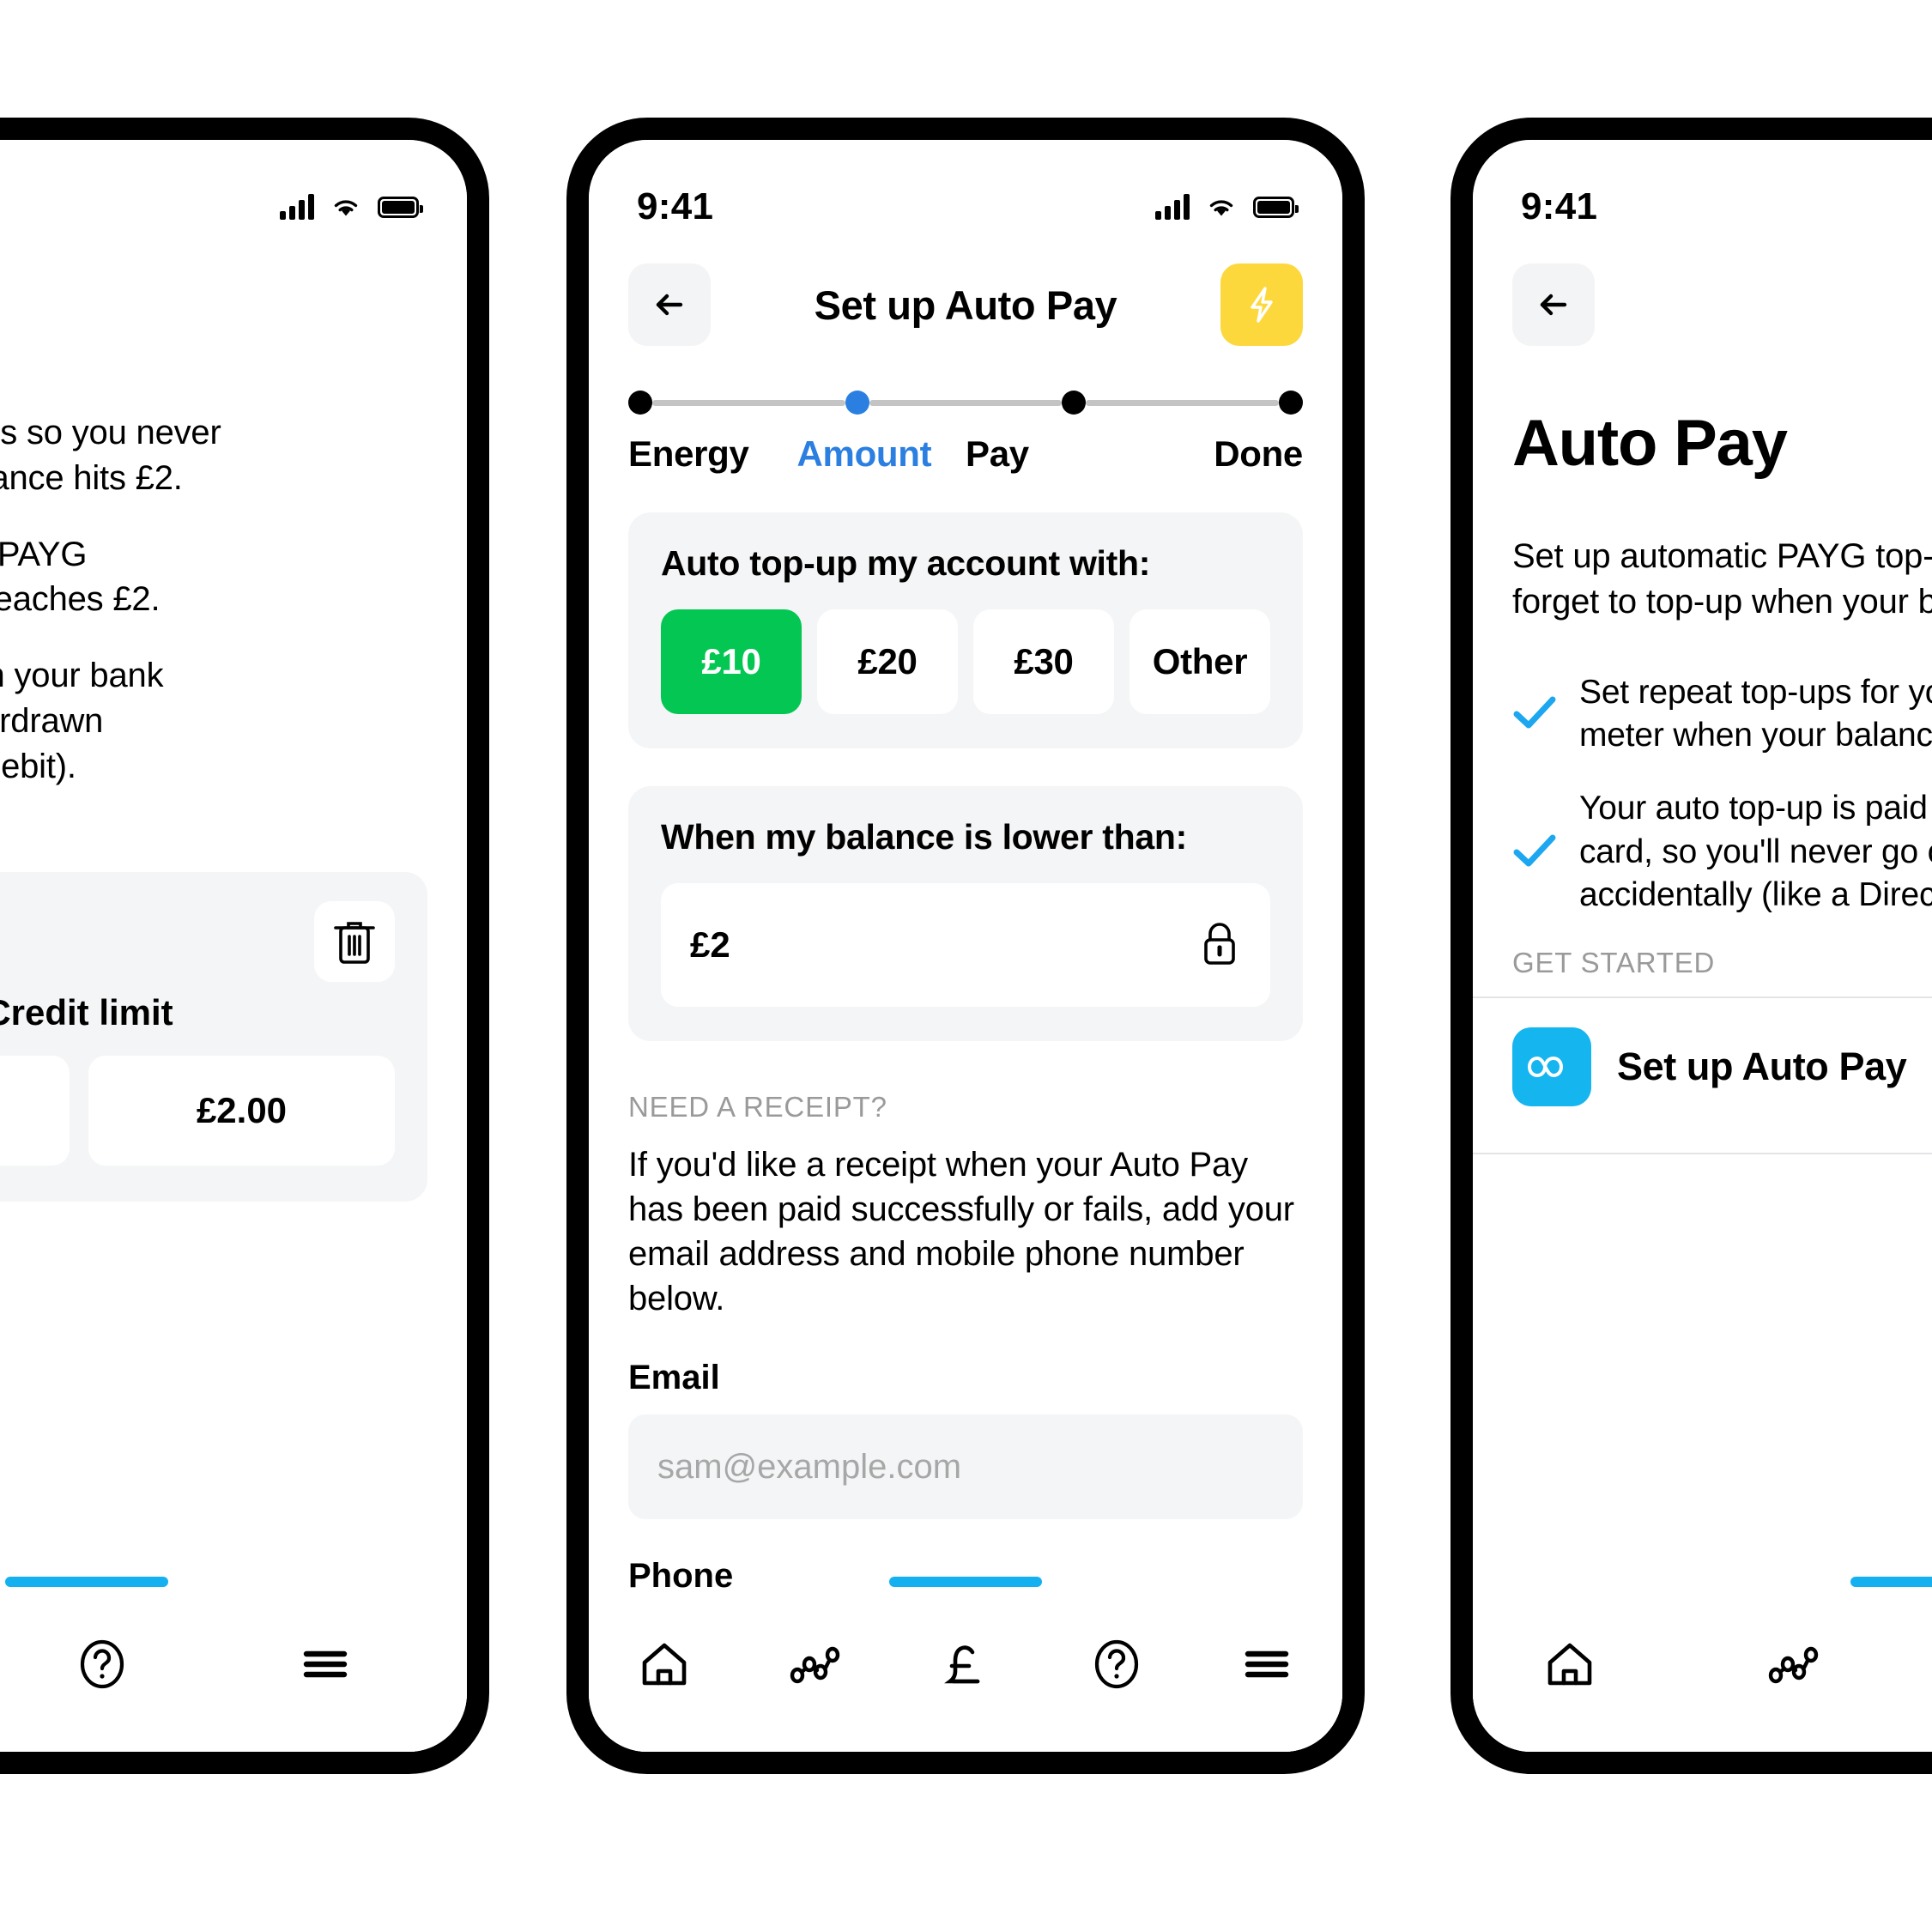 This screenshot has width=1932, height=1932. What do you see at coordinates (82, 676) in the screenshot?
I see `left-line-5: -up is paid with your bank` at bounding box center [82, 676].